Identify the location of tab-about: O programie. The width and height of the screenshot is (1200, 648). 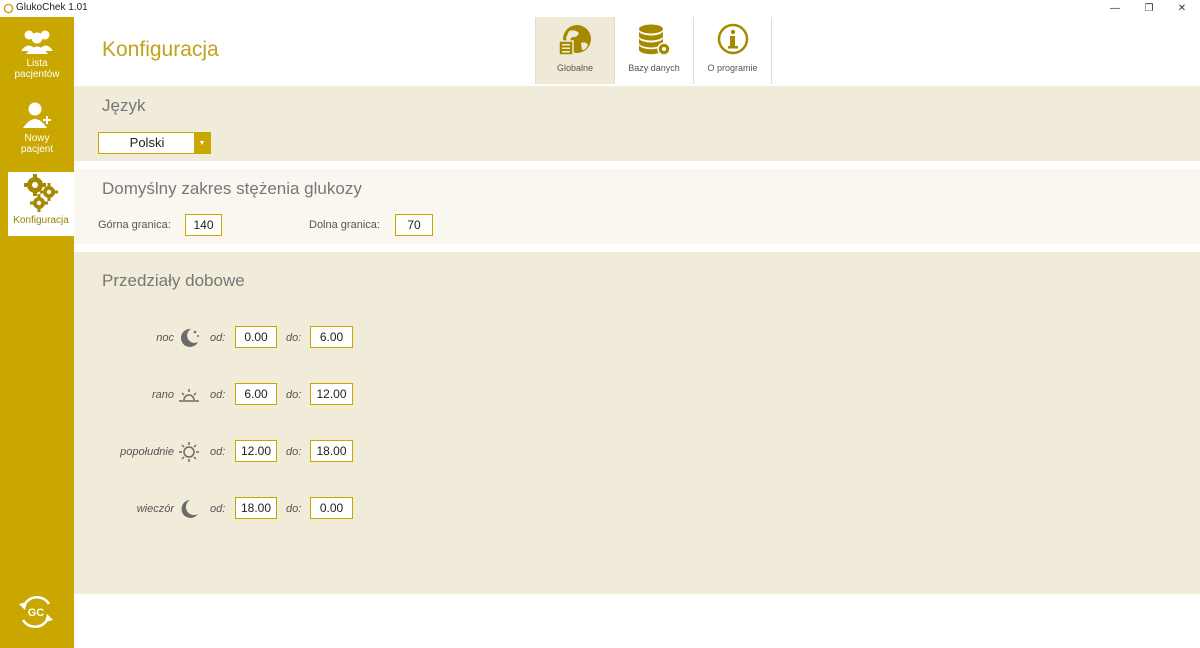
(732, 50).